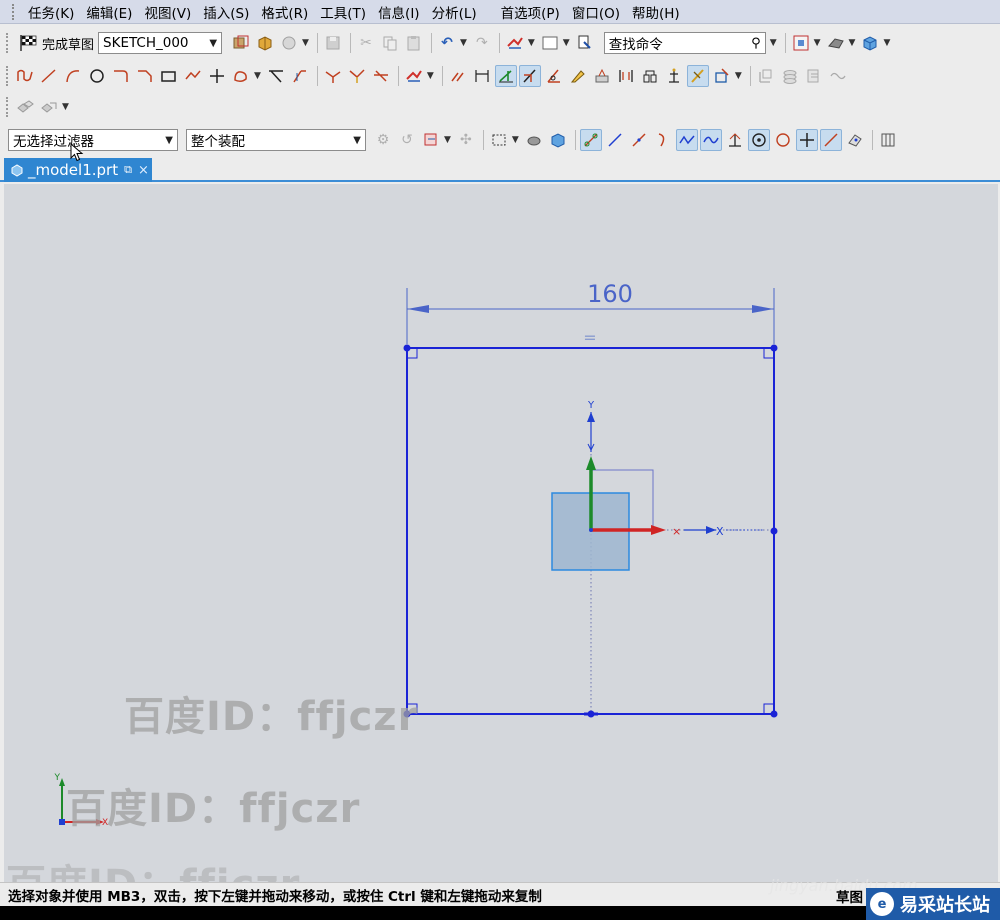 The image size is (1000, 920). I want to click on menu-task: 任务(K), so click(51, 12).